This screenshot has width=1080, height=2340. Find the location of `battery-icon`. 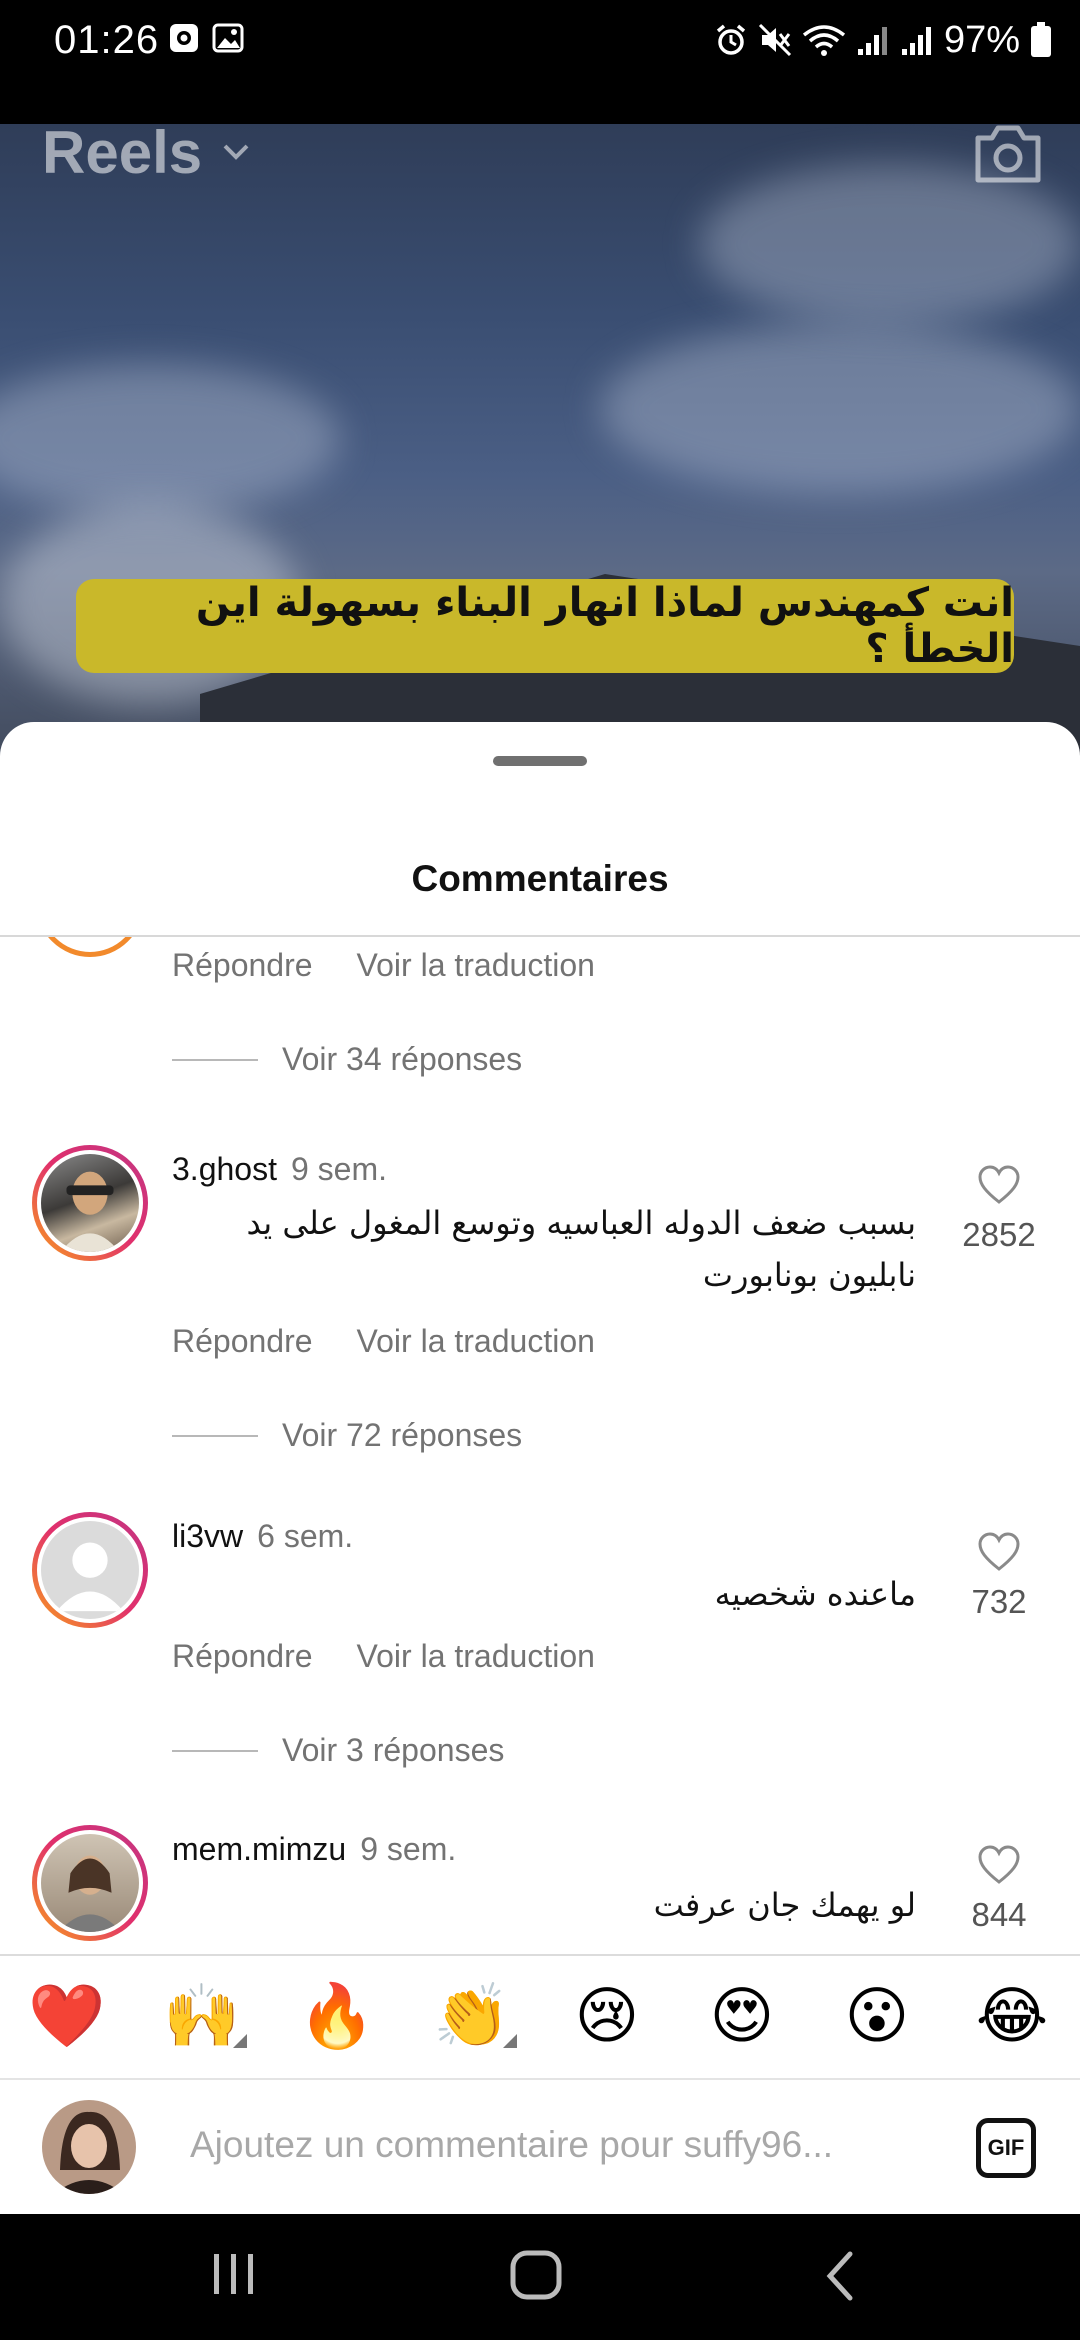

battery-icon is located at coordinates (1041, 39).